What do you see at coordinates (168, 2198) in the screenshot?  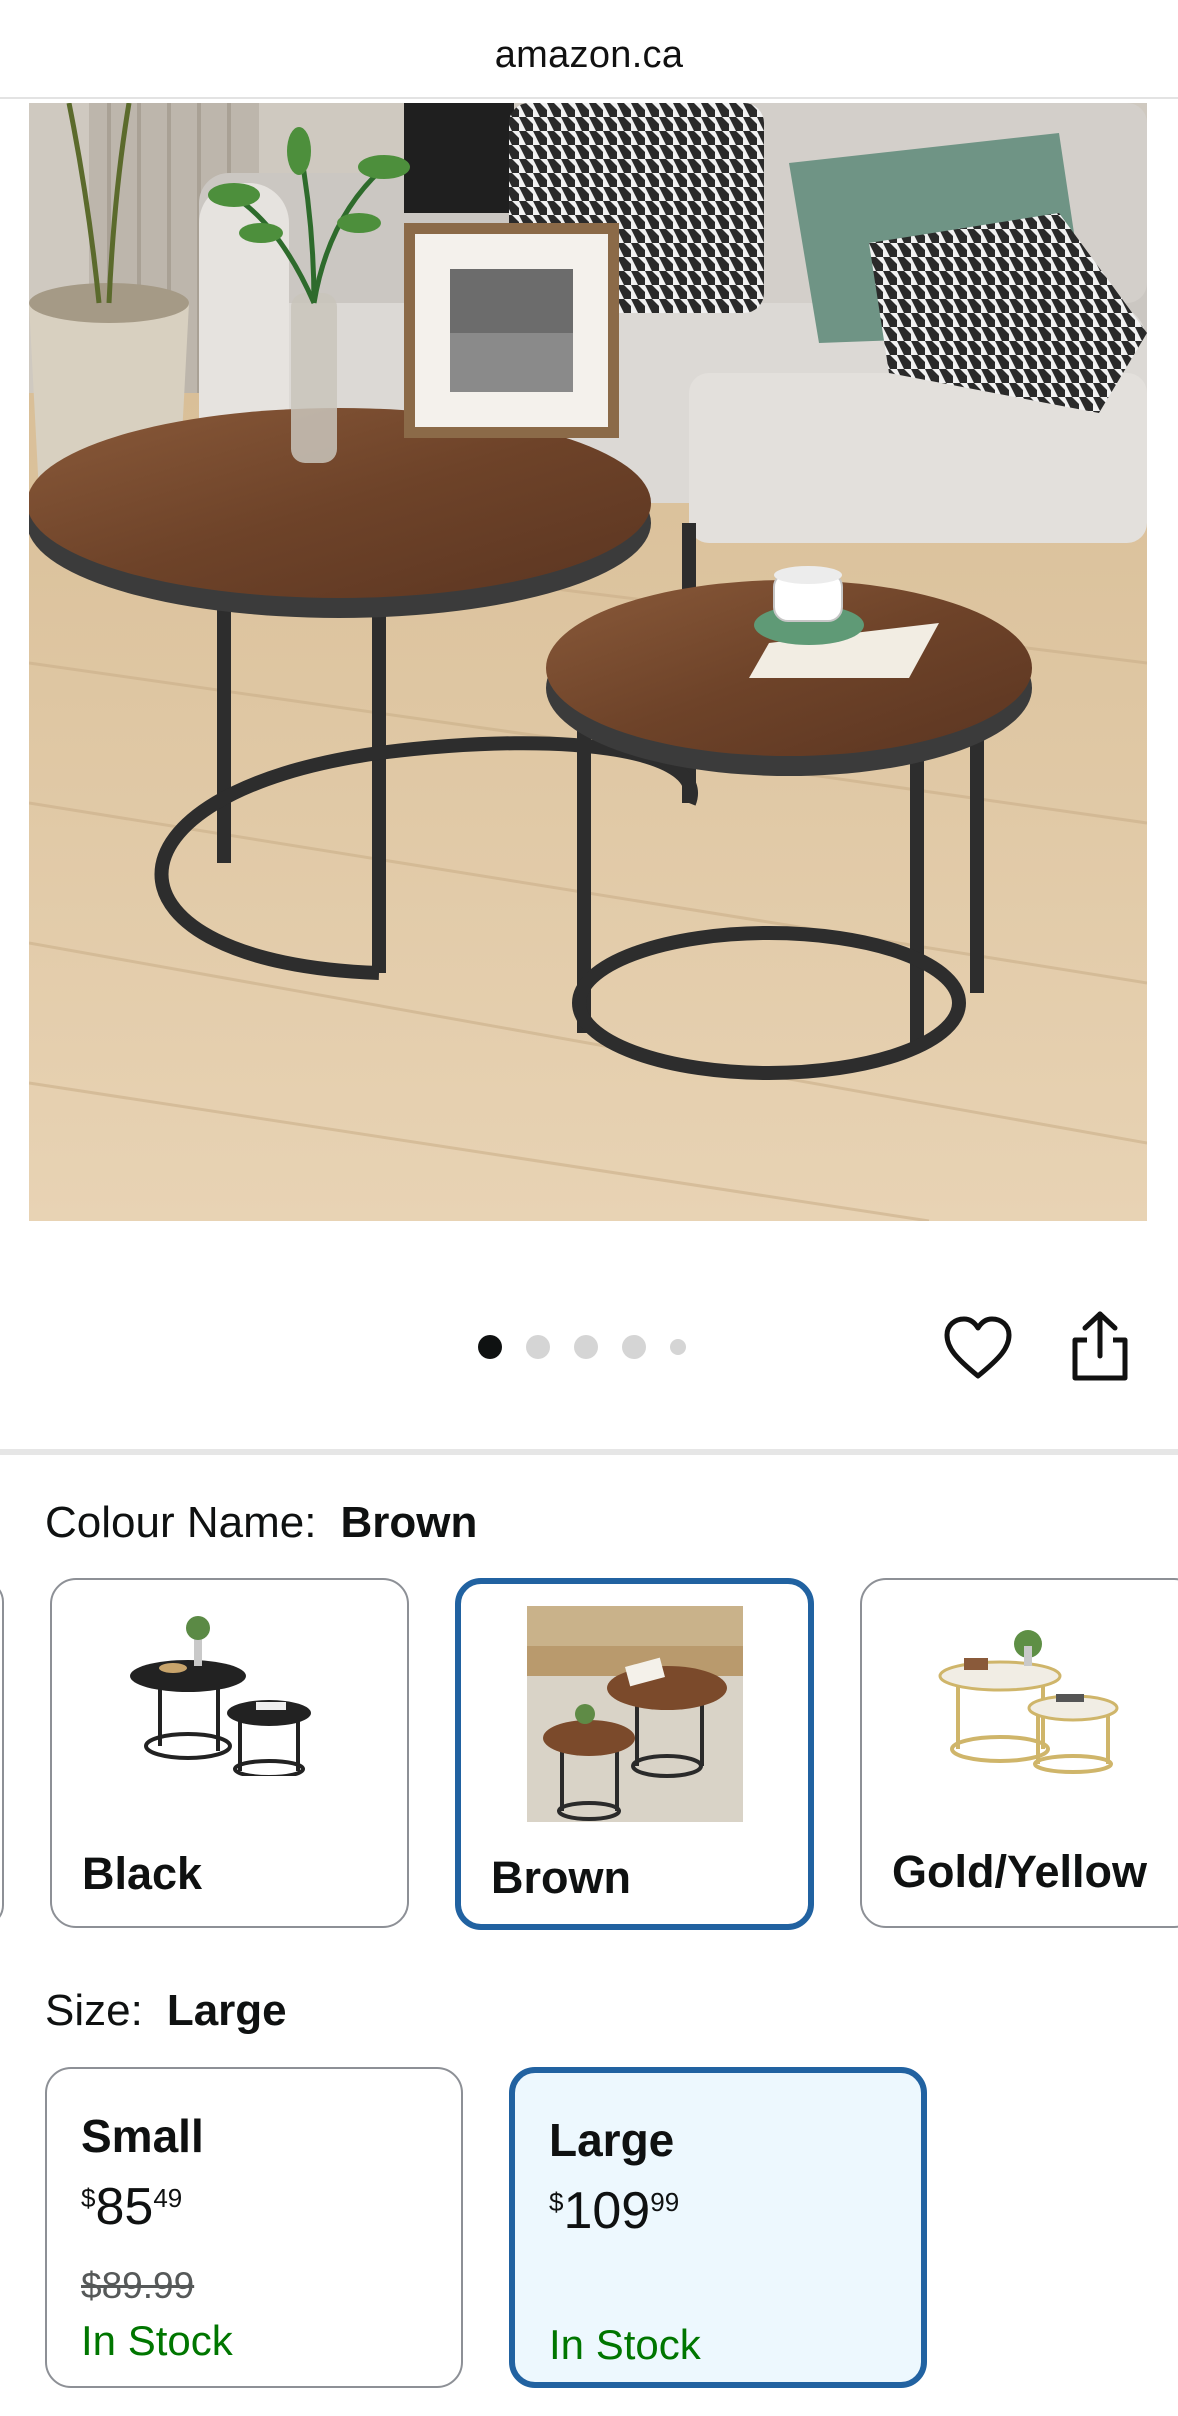 I see `price-fraction: 49` at bounding box center [168, 2198].